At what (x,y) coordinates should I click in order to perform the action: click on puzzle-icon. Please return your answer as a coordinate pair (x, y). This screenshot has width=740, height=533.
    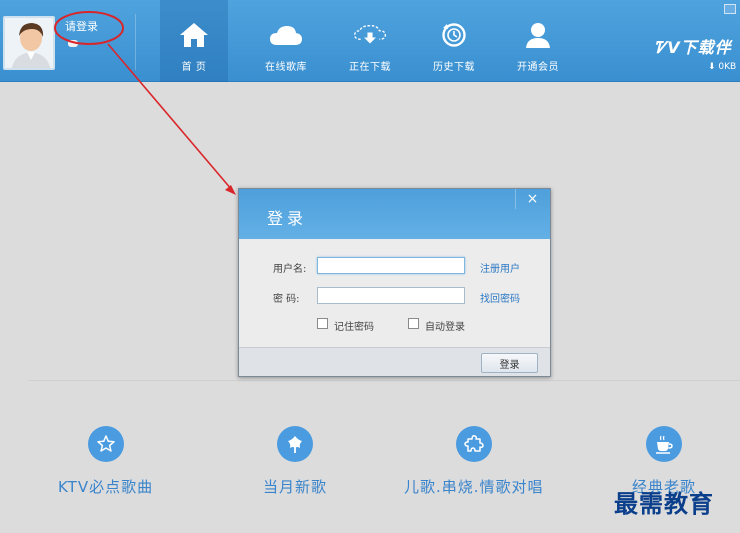
    Looking at the image, I should click on (473, 444).